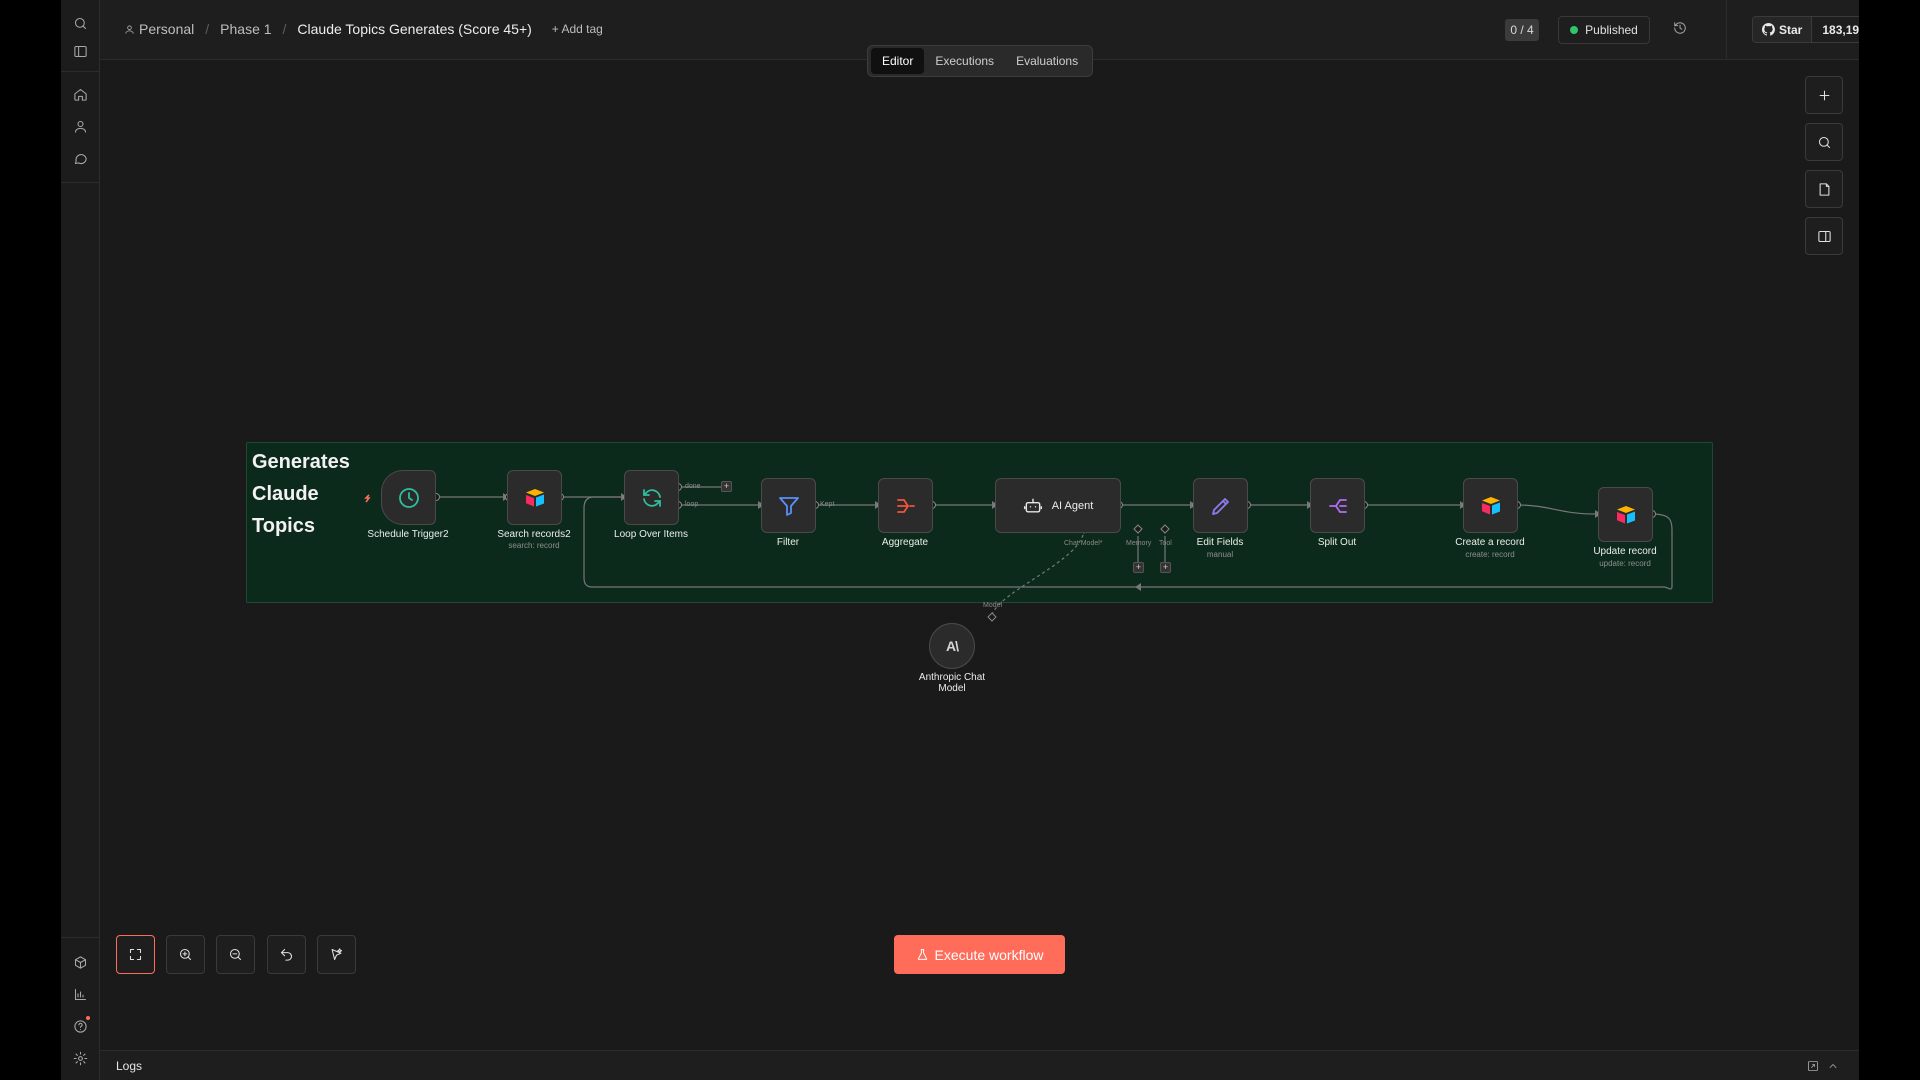 The image size is (1920, 1080). I want to click on node-schedule-trigger, so click(408, 497).